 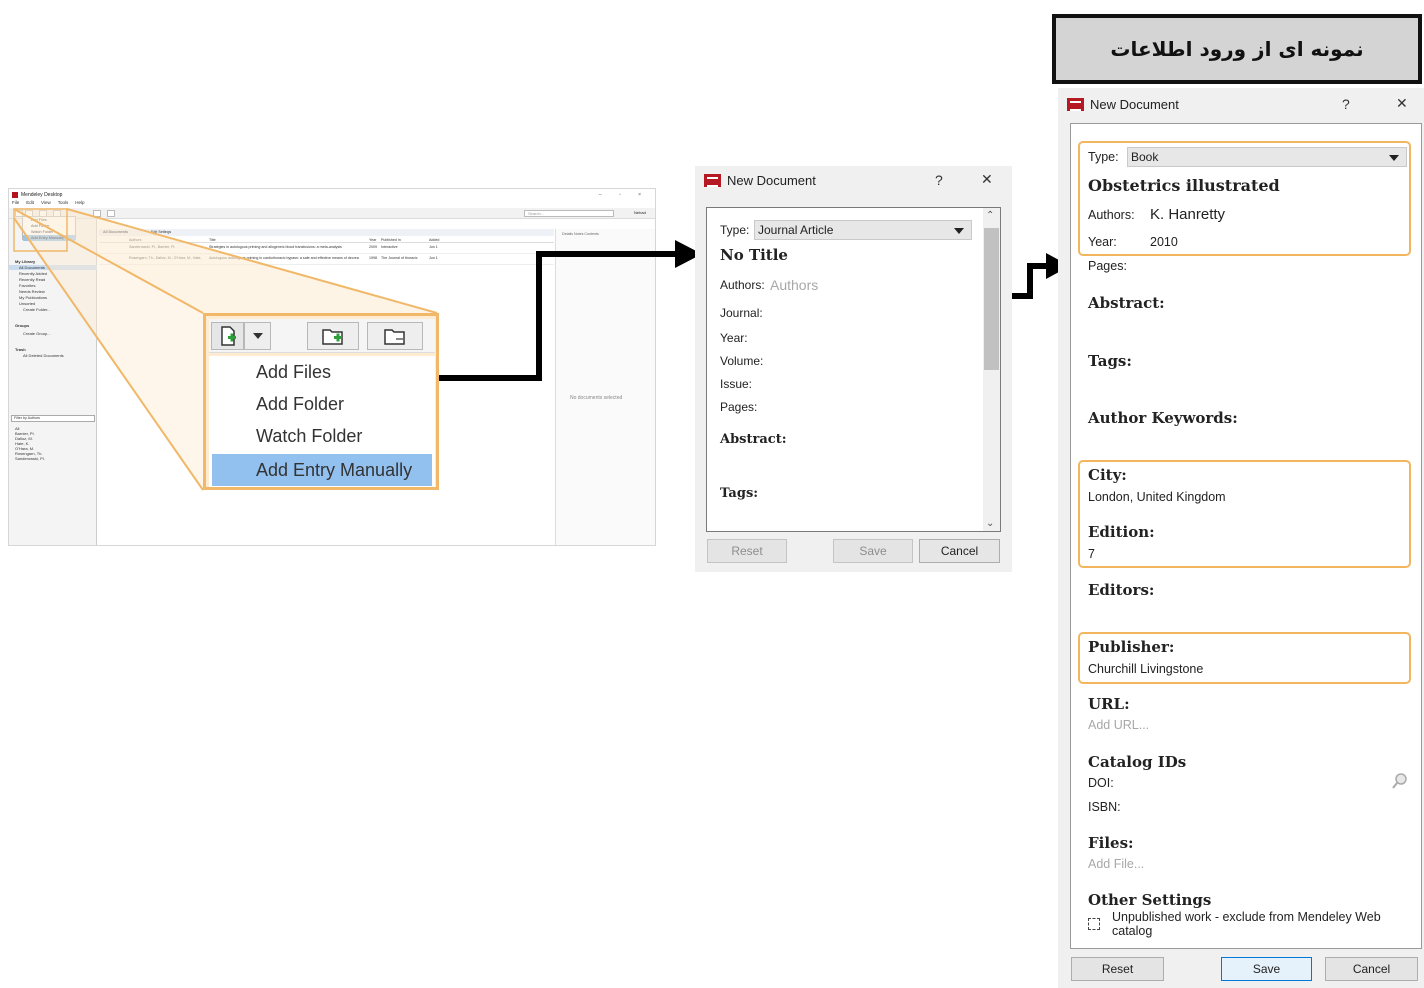 I want to click on chevron-down-icon: ⌄, so click(x=990, y=523).